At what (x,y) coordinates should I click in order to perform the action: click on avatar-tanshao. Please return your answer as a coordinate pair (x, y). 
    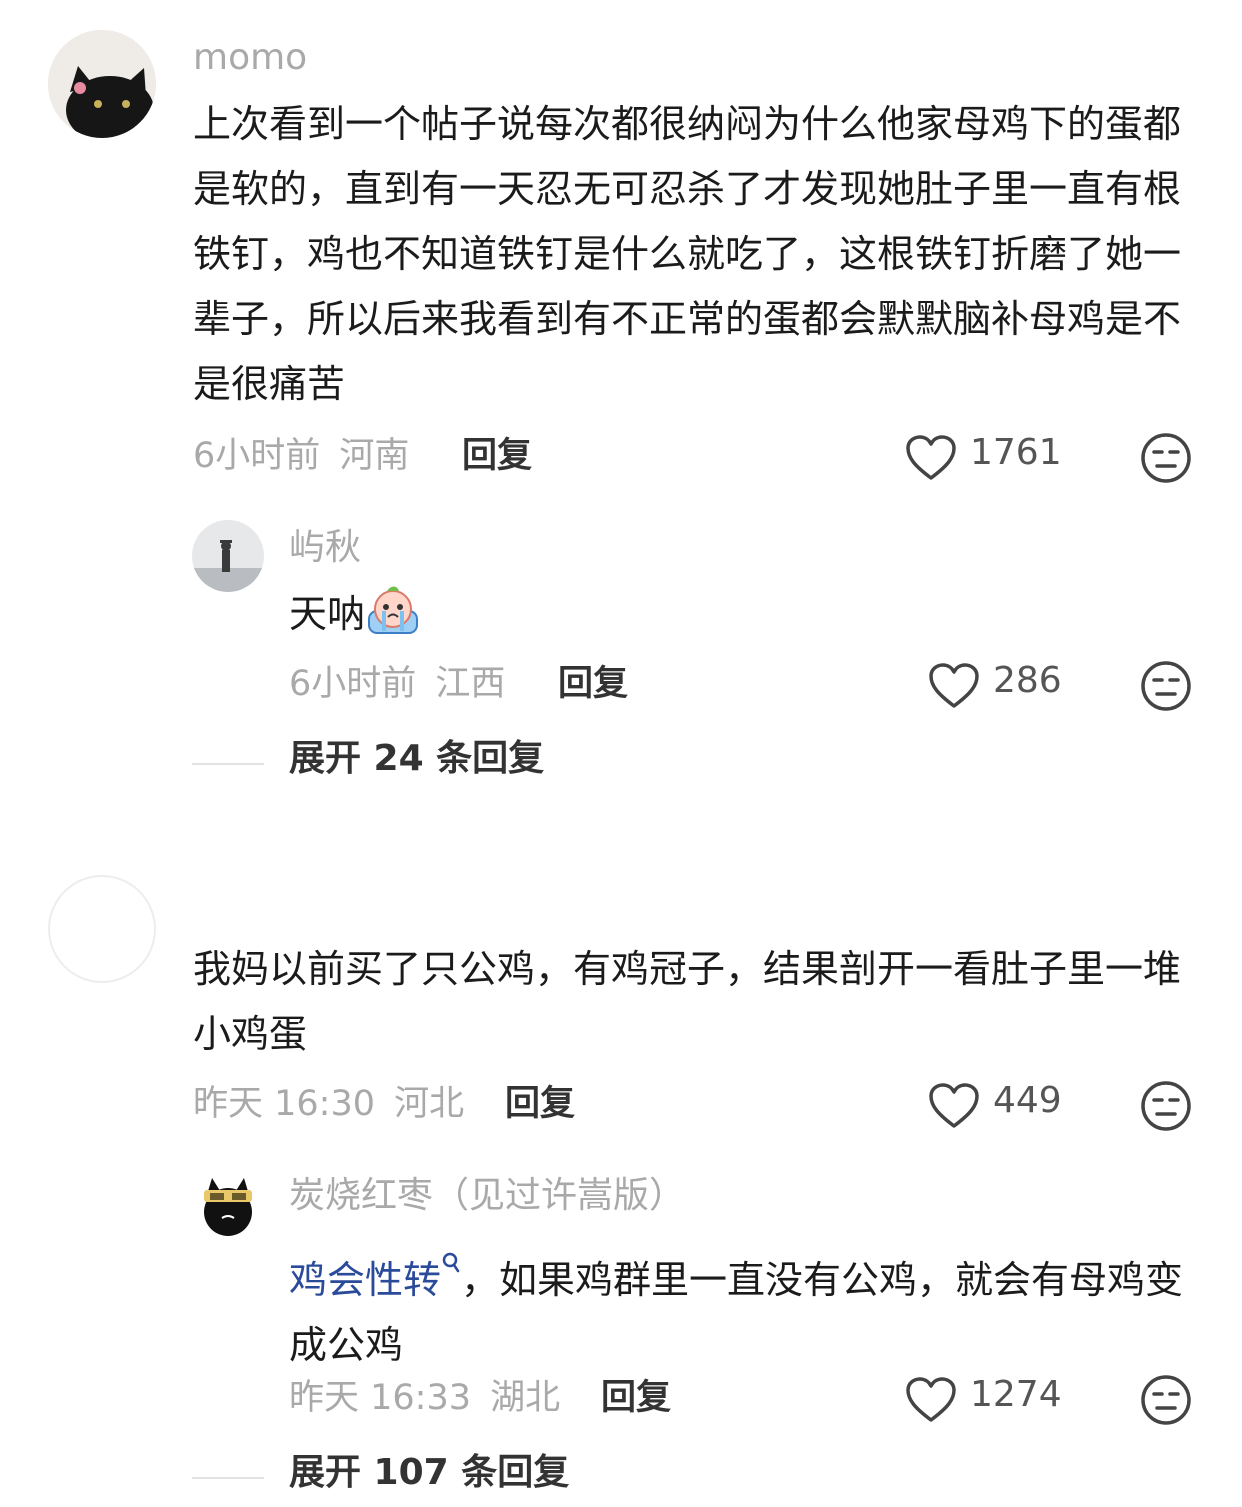
    Looking at the image, I should click on (228, 1204).